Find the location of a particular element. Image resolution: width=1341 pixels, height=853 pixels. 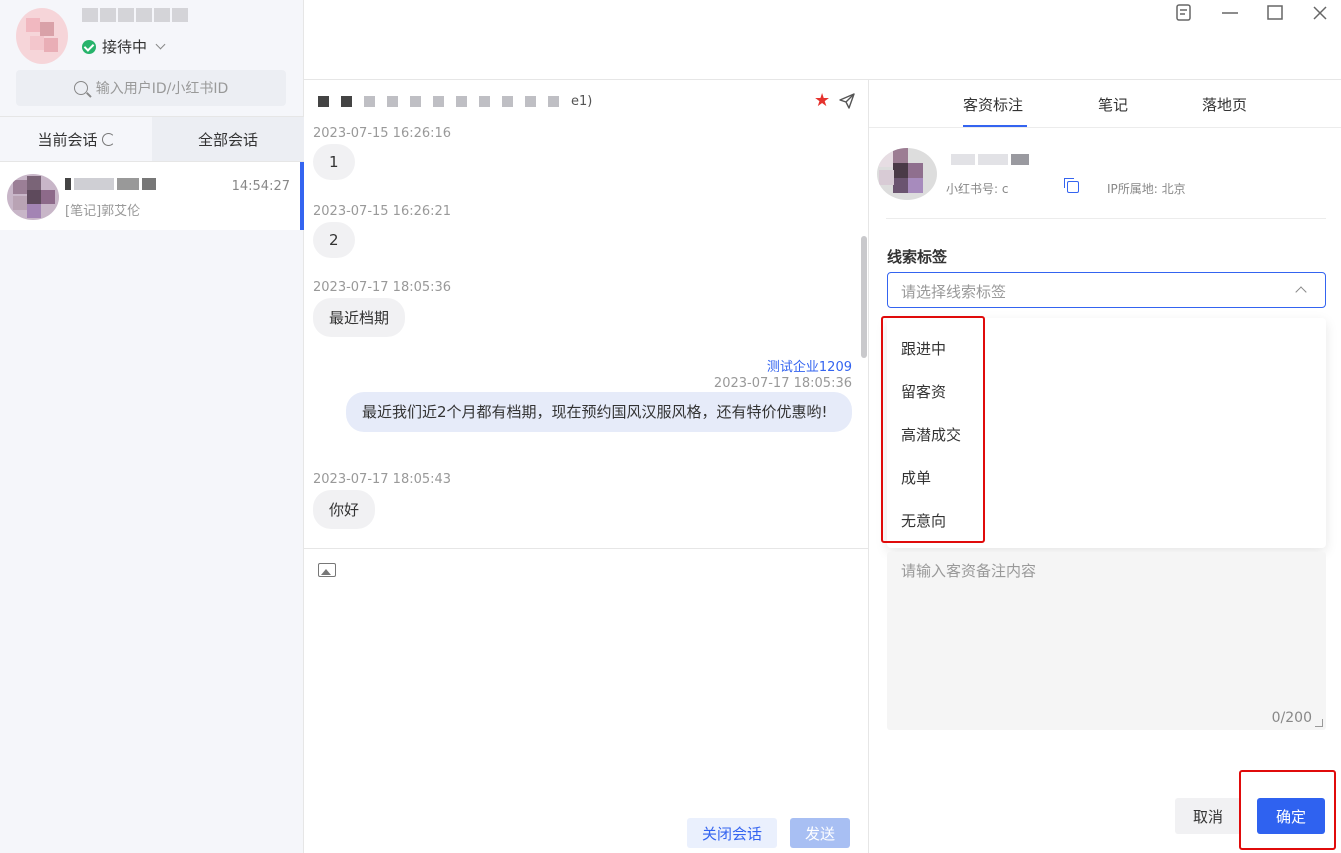

lead-tag-select: 请选择线索标签 is located at coordinates (1106, 290).